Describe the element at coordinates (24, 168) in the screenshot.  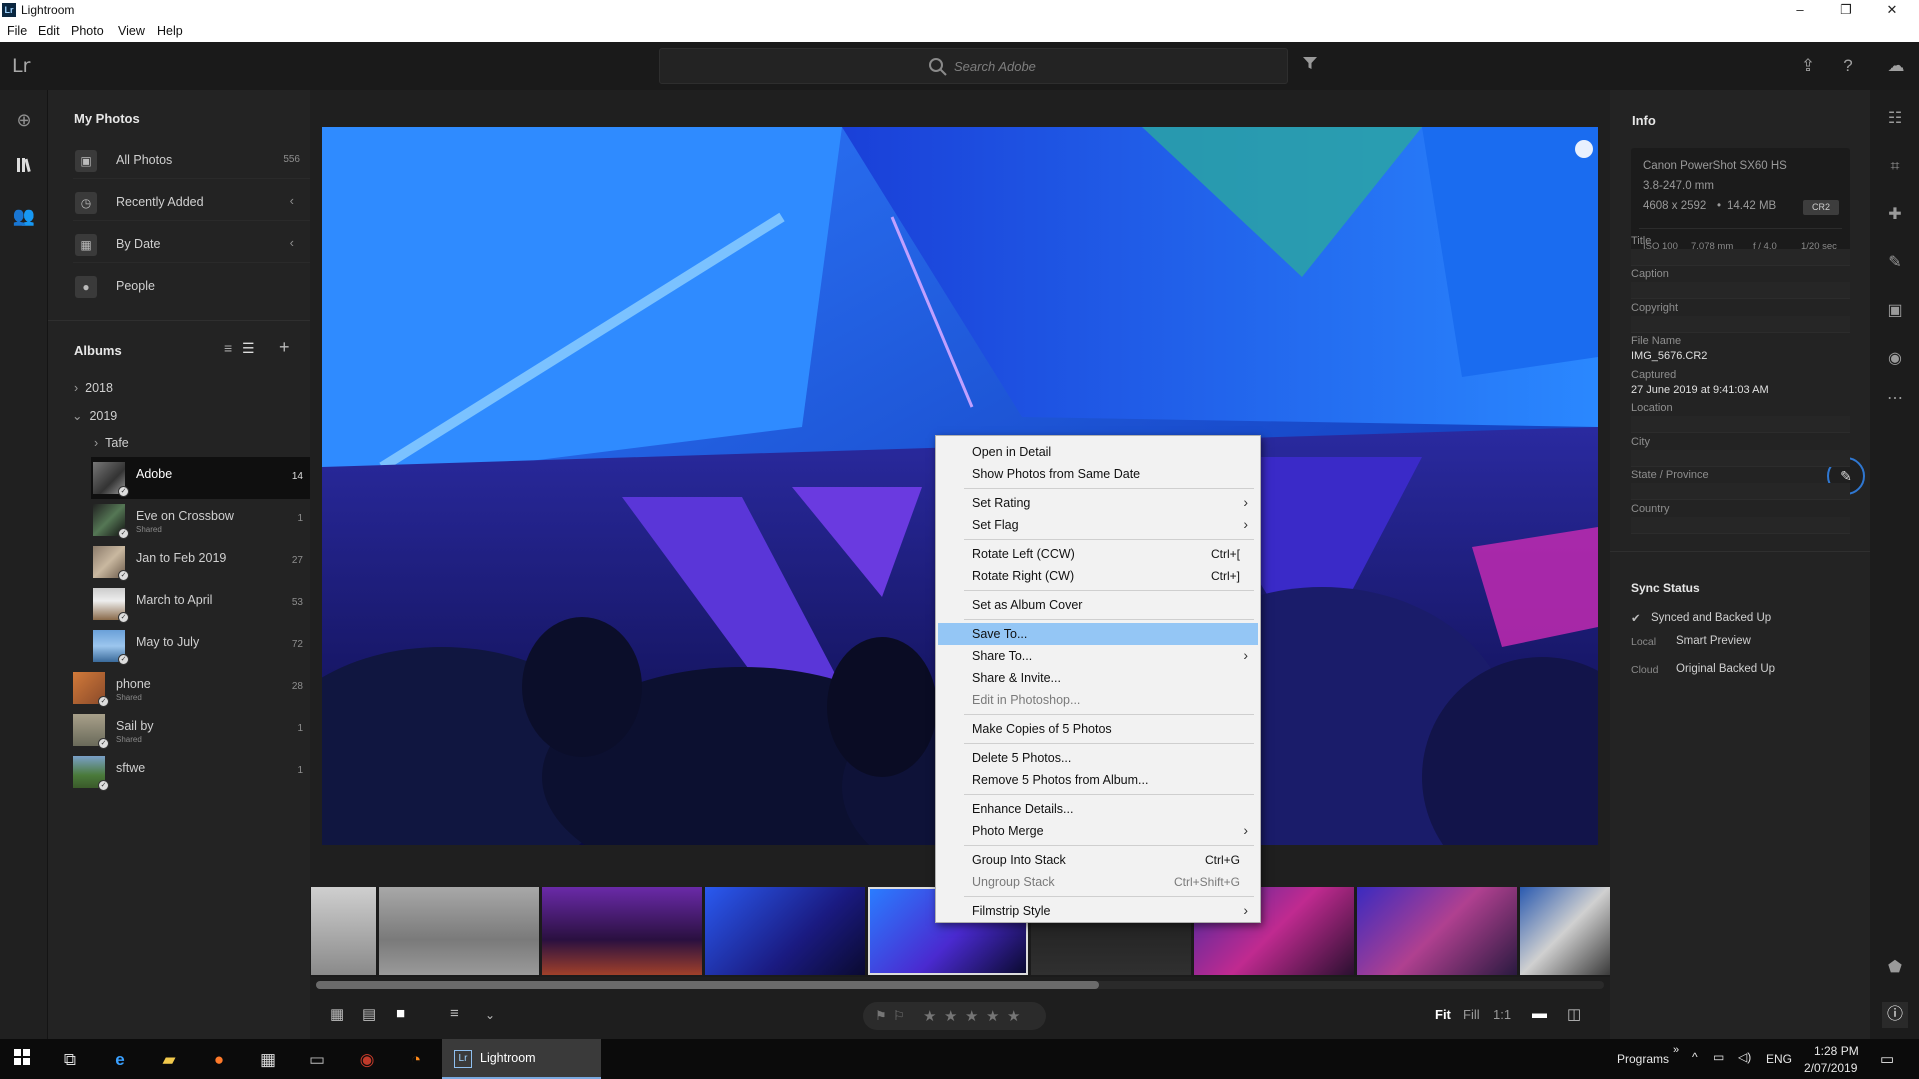
I see `library-icon` at that location.